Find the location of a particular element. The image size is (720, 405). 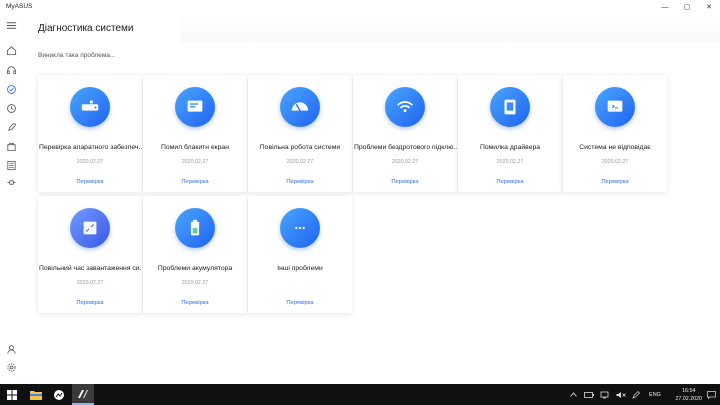

settings-icon is located at coordinates (11, 367).